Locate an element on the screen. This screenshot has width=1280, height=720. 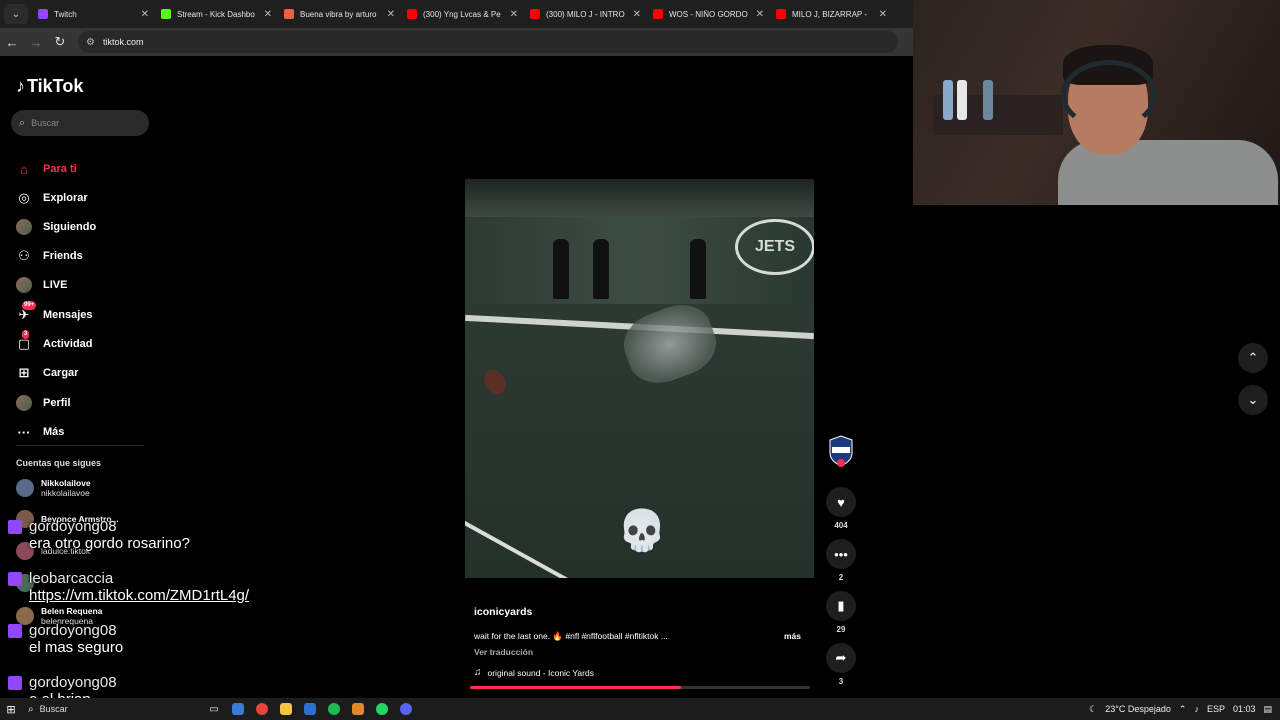
share-count: 3 is located at coordinates (841, 681).